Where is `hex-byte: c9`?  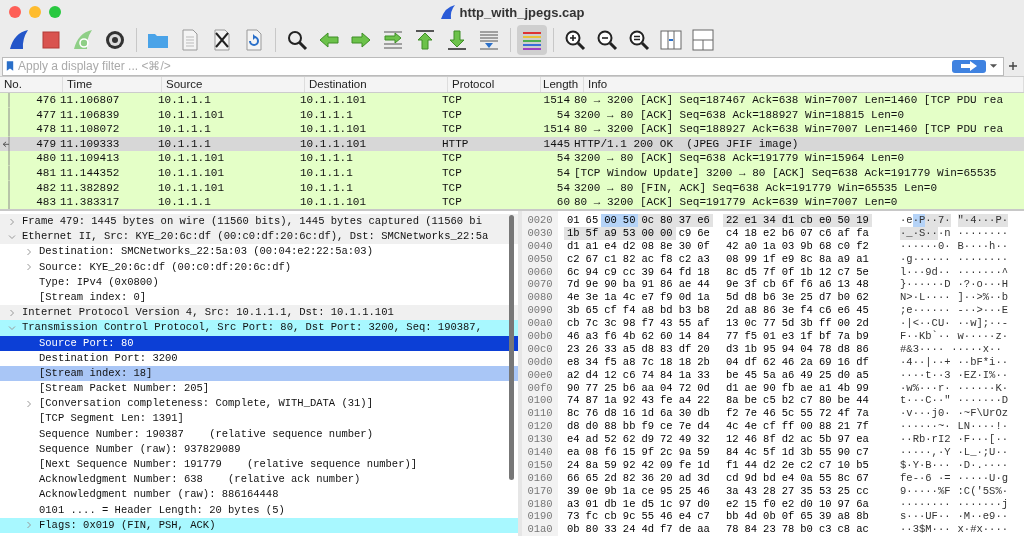 hex-byte: c9 is located at coordinates (685, 233).